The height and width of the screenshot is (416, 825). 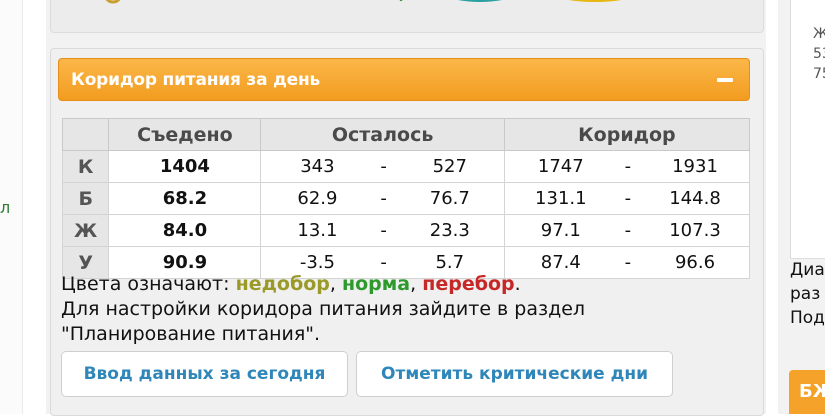 I want to click on snowflake-icon, so click(x=216, y=6).